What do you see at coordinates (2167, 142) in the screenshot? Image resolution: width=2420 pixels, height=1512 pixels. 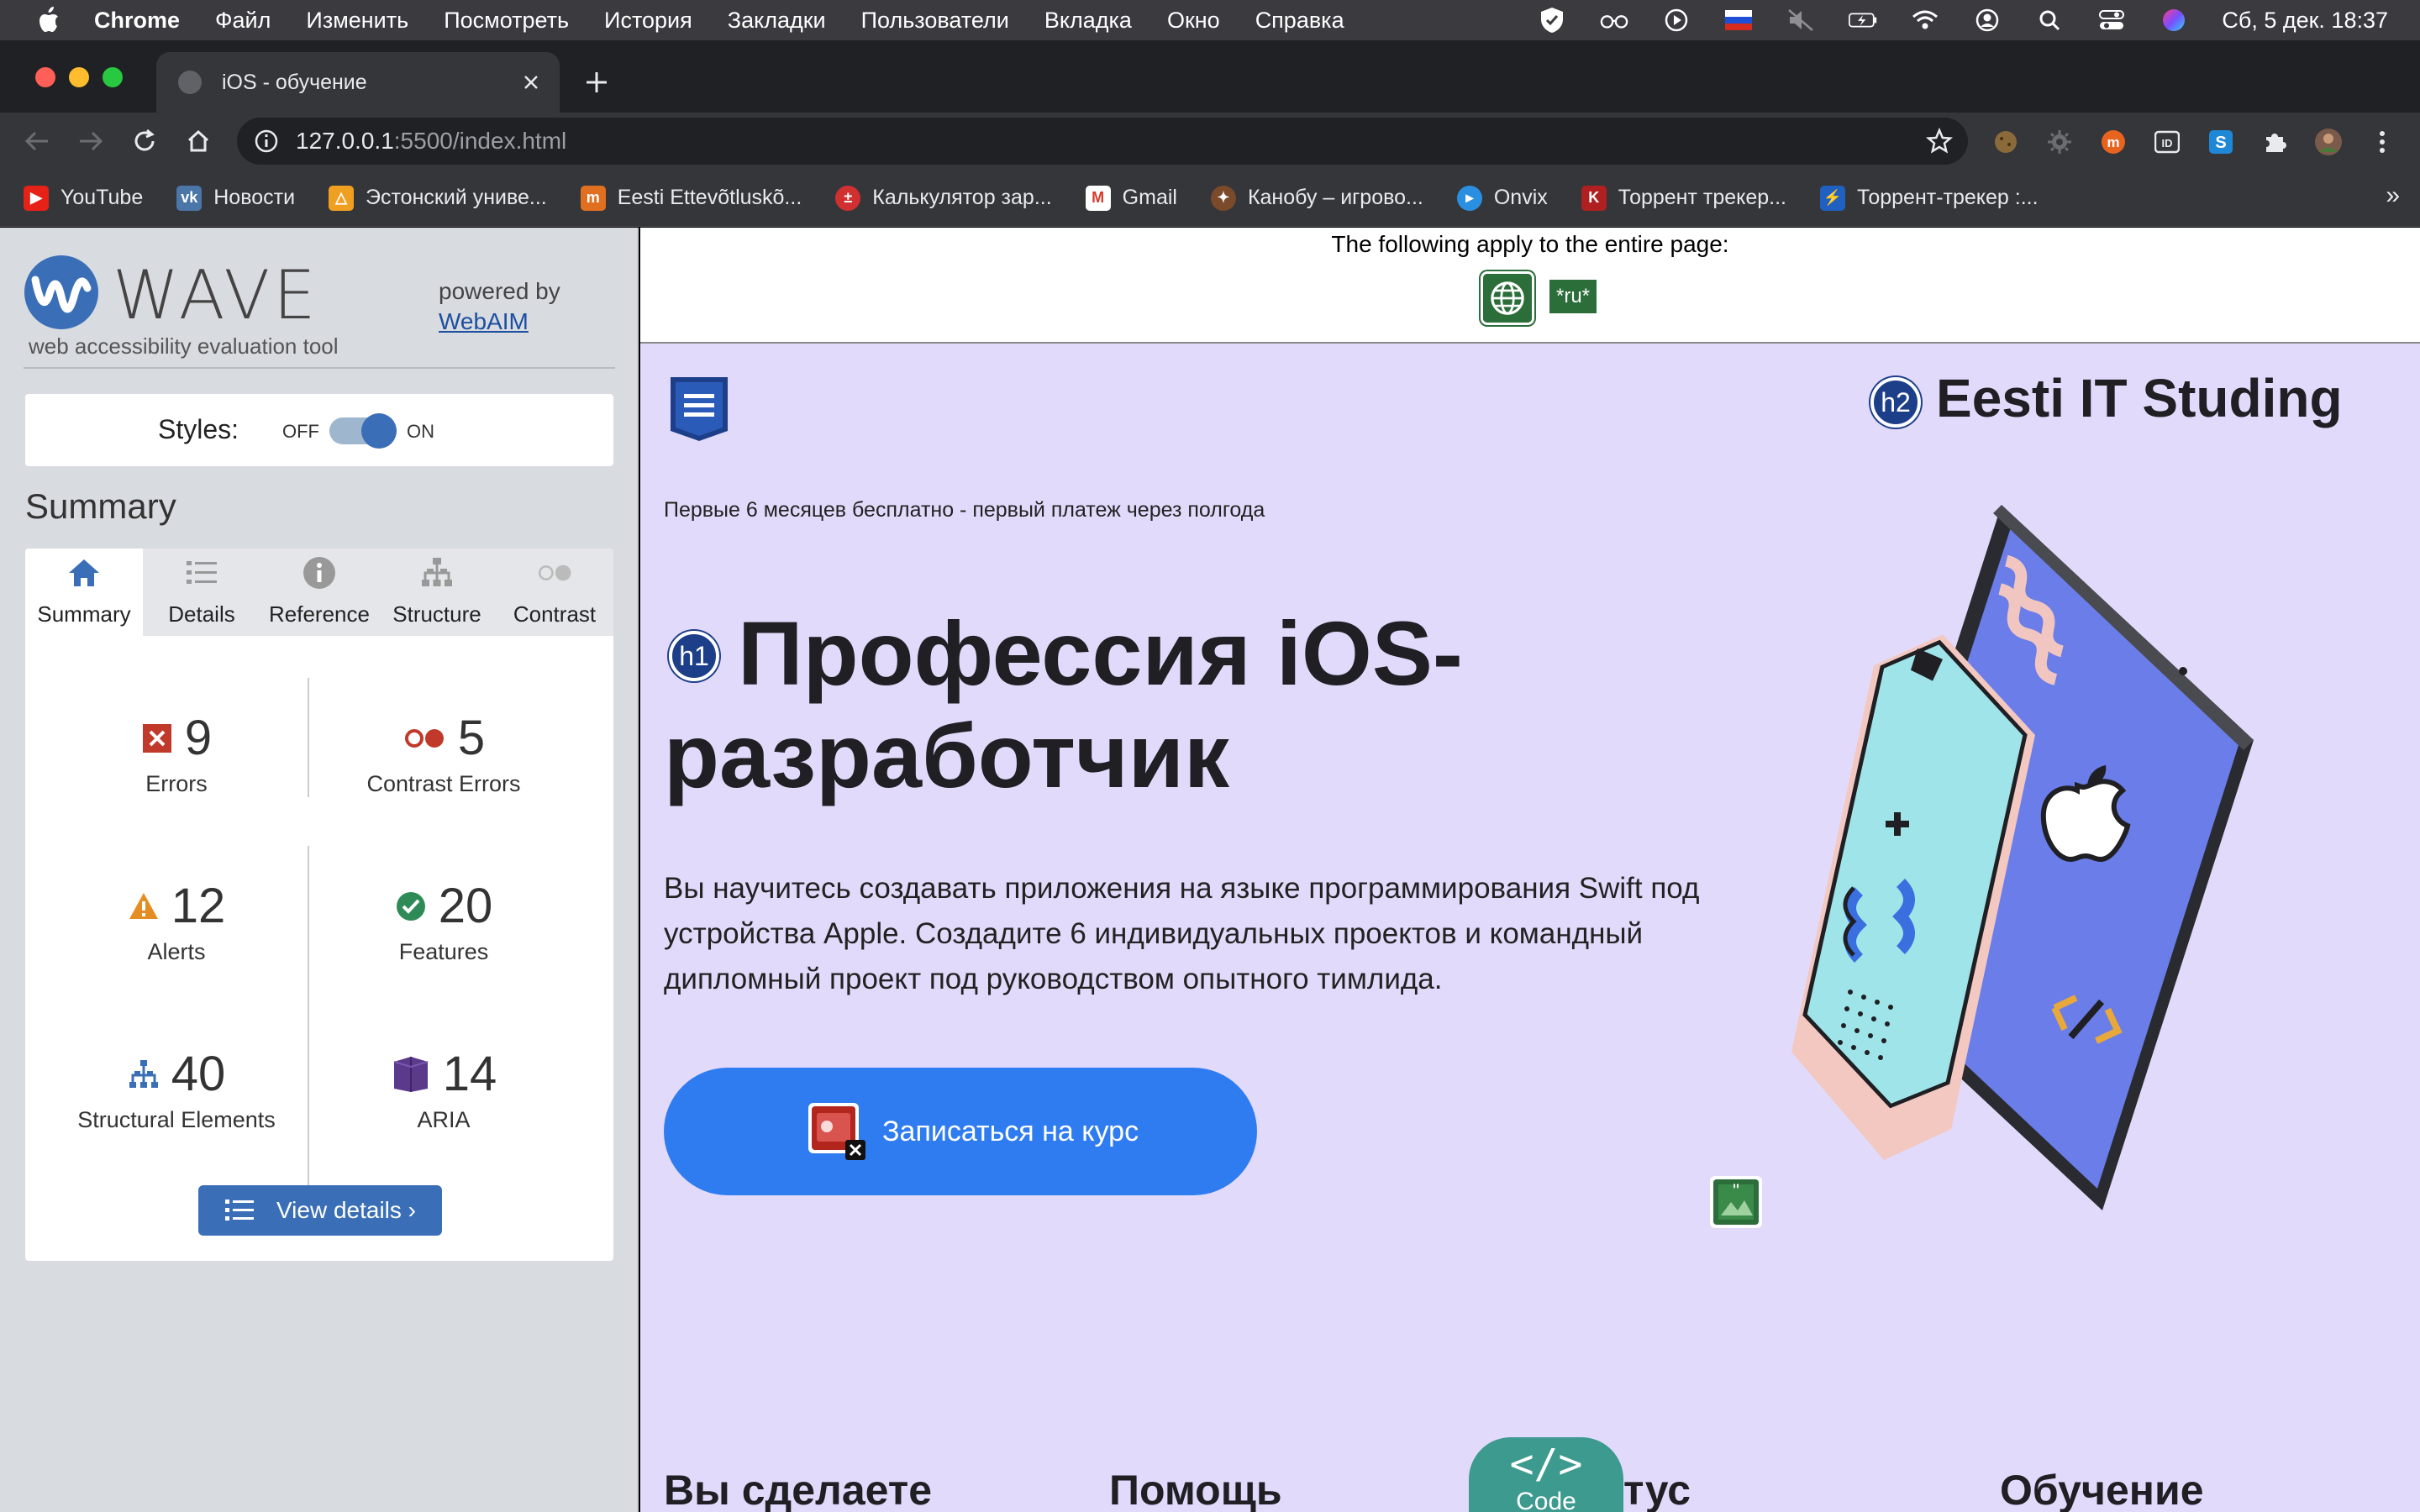 I see `extension-id-icon: ID` at bounding box center [2167, 142].